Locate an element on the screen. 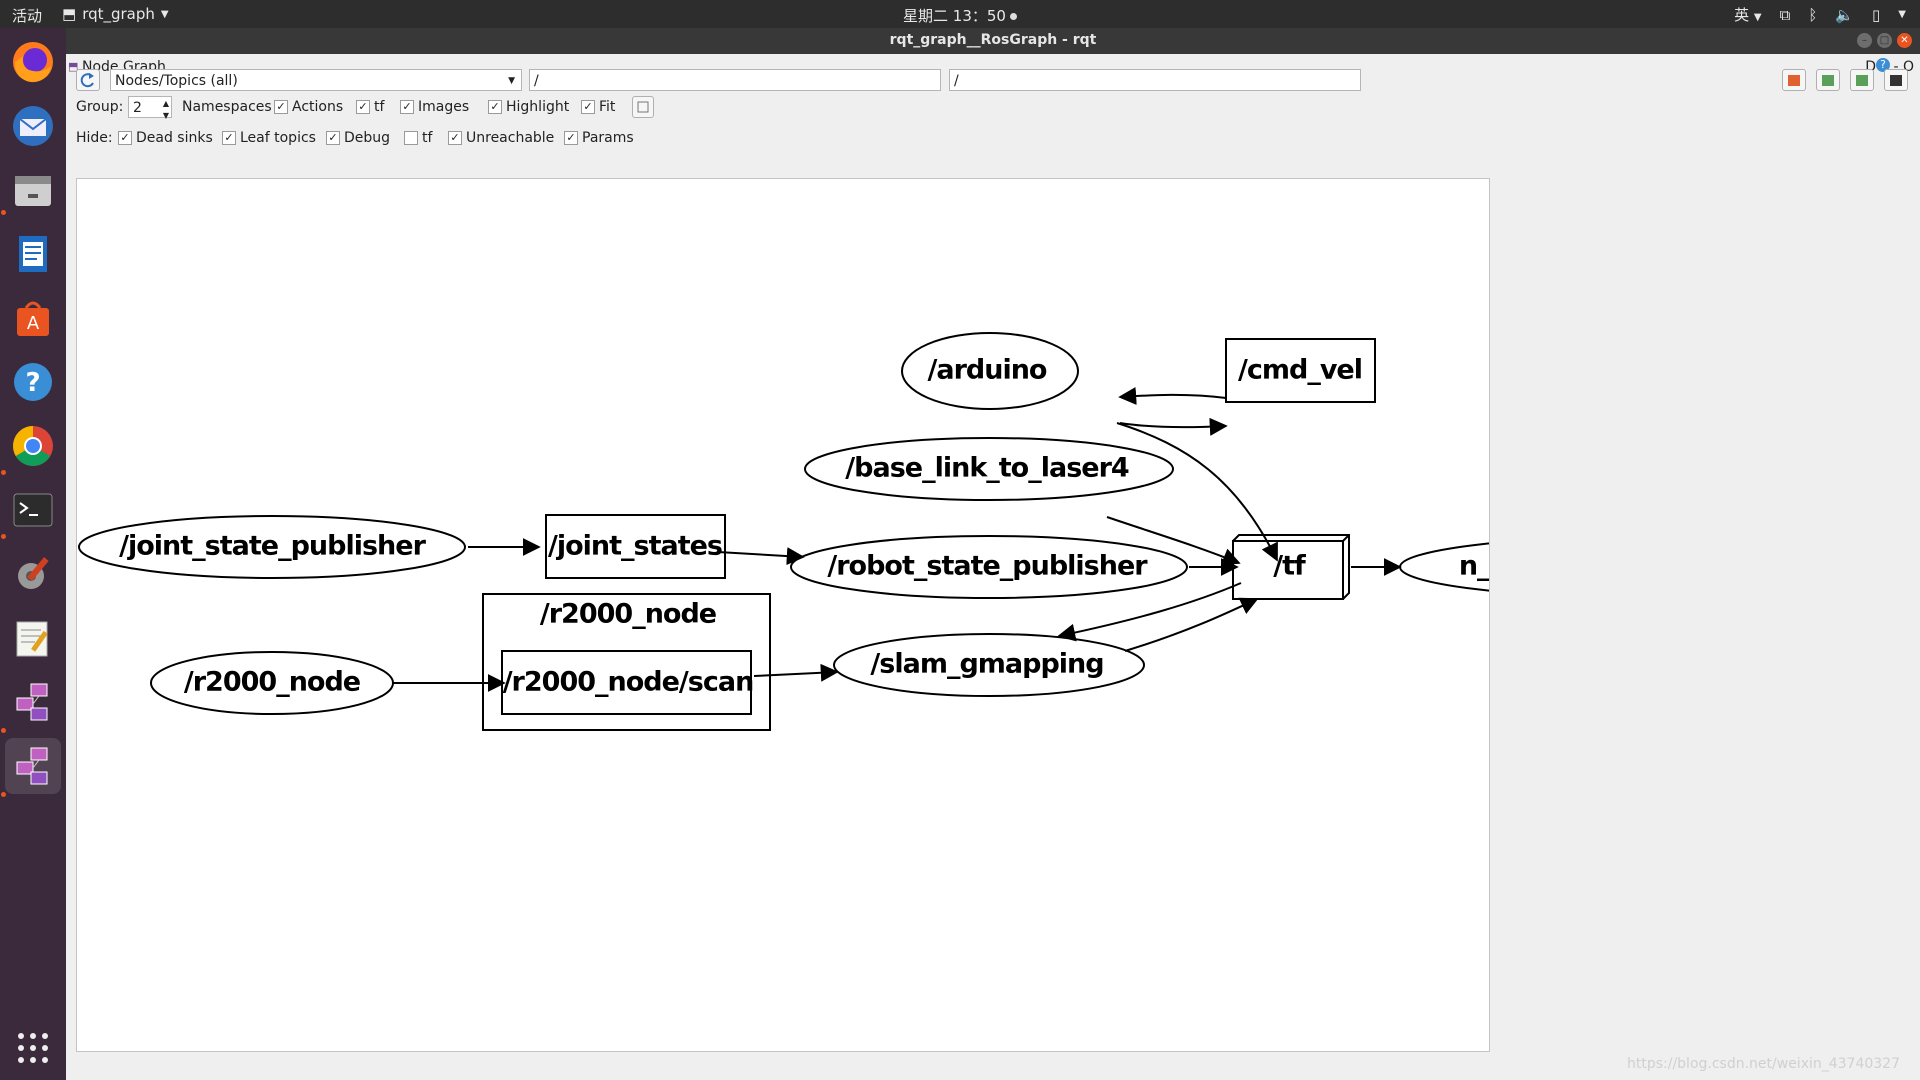  minimize-button: – is located at coordinates (1864, 40).